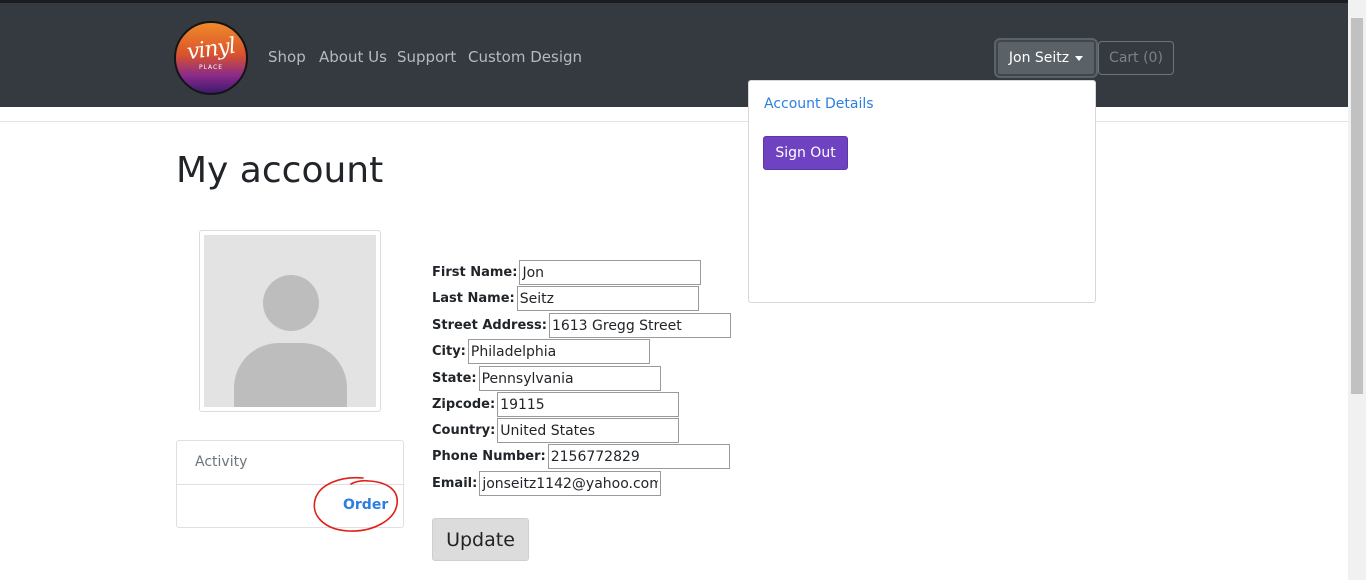  I want to click on email-field, so click(570, 483).